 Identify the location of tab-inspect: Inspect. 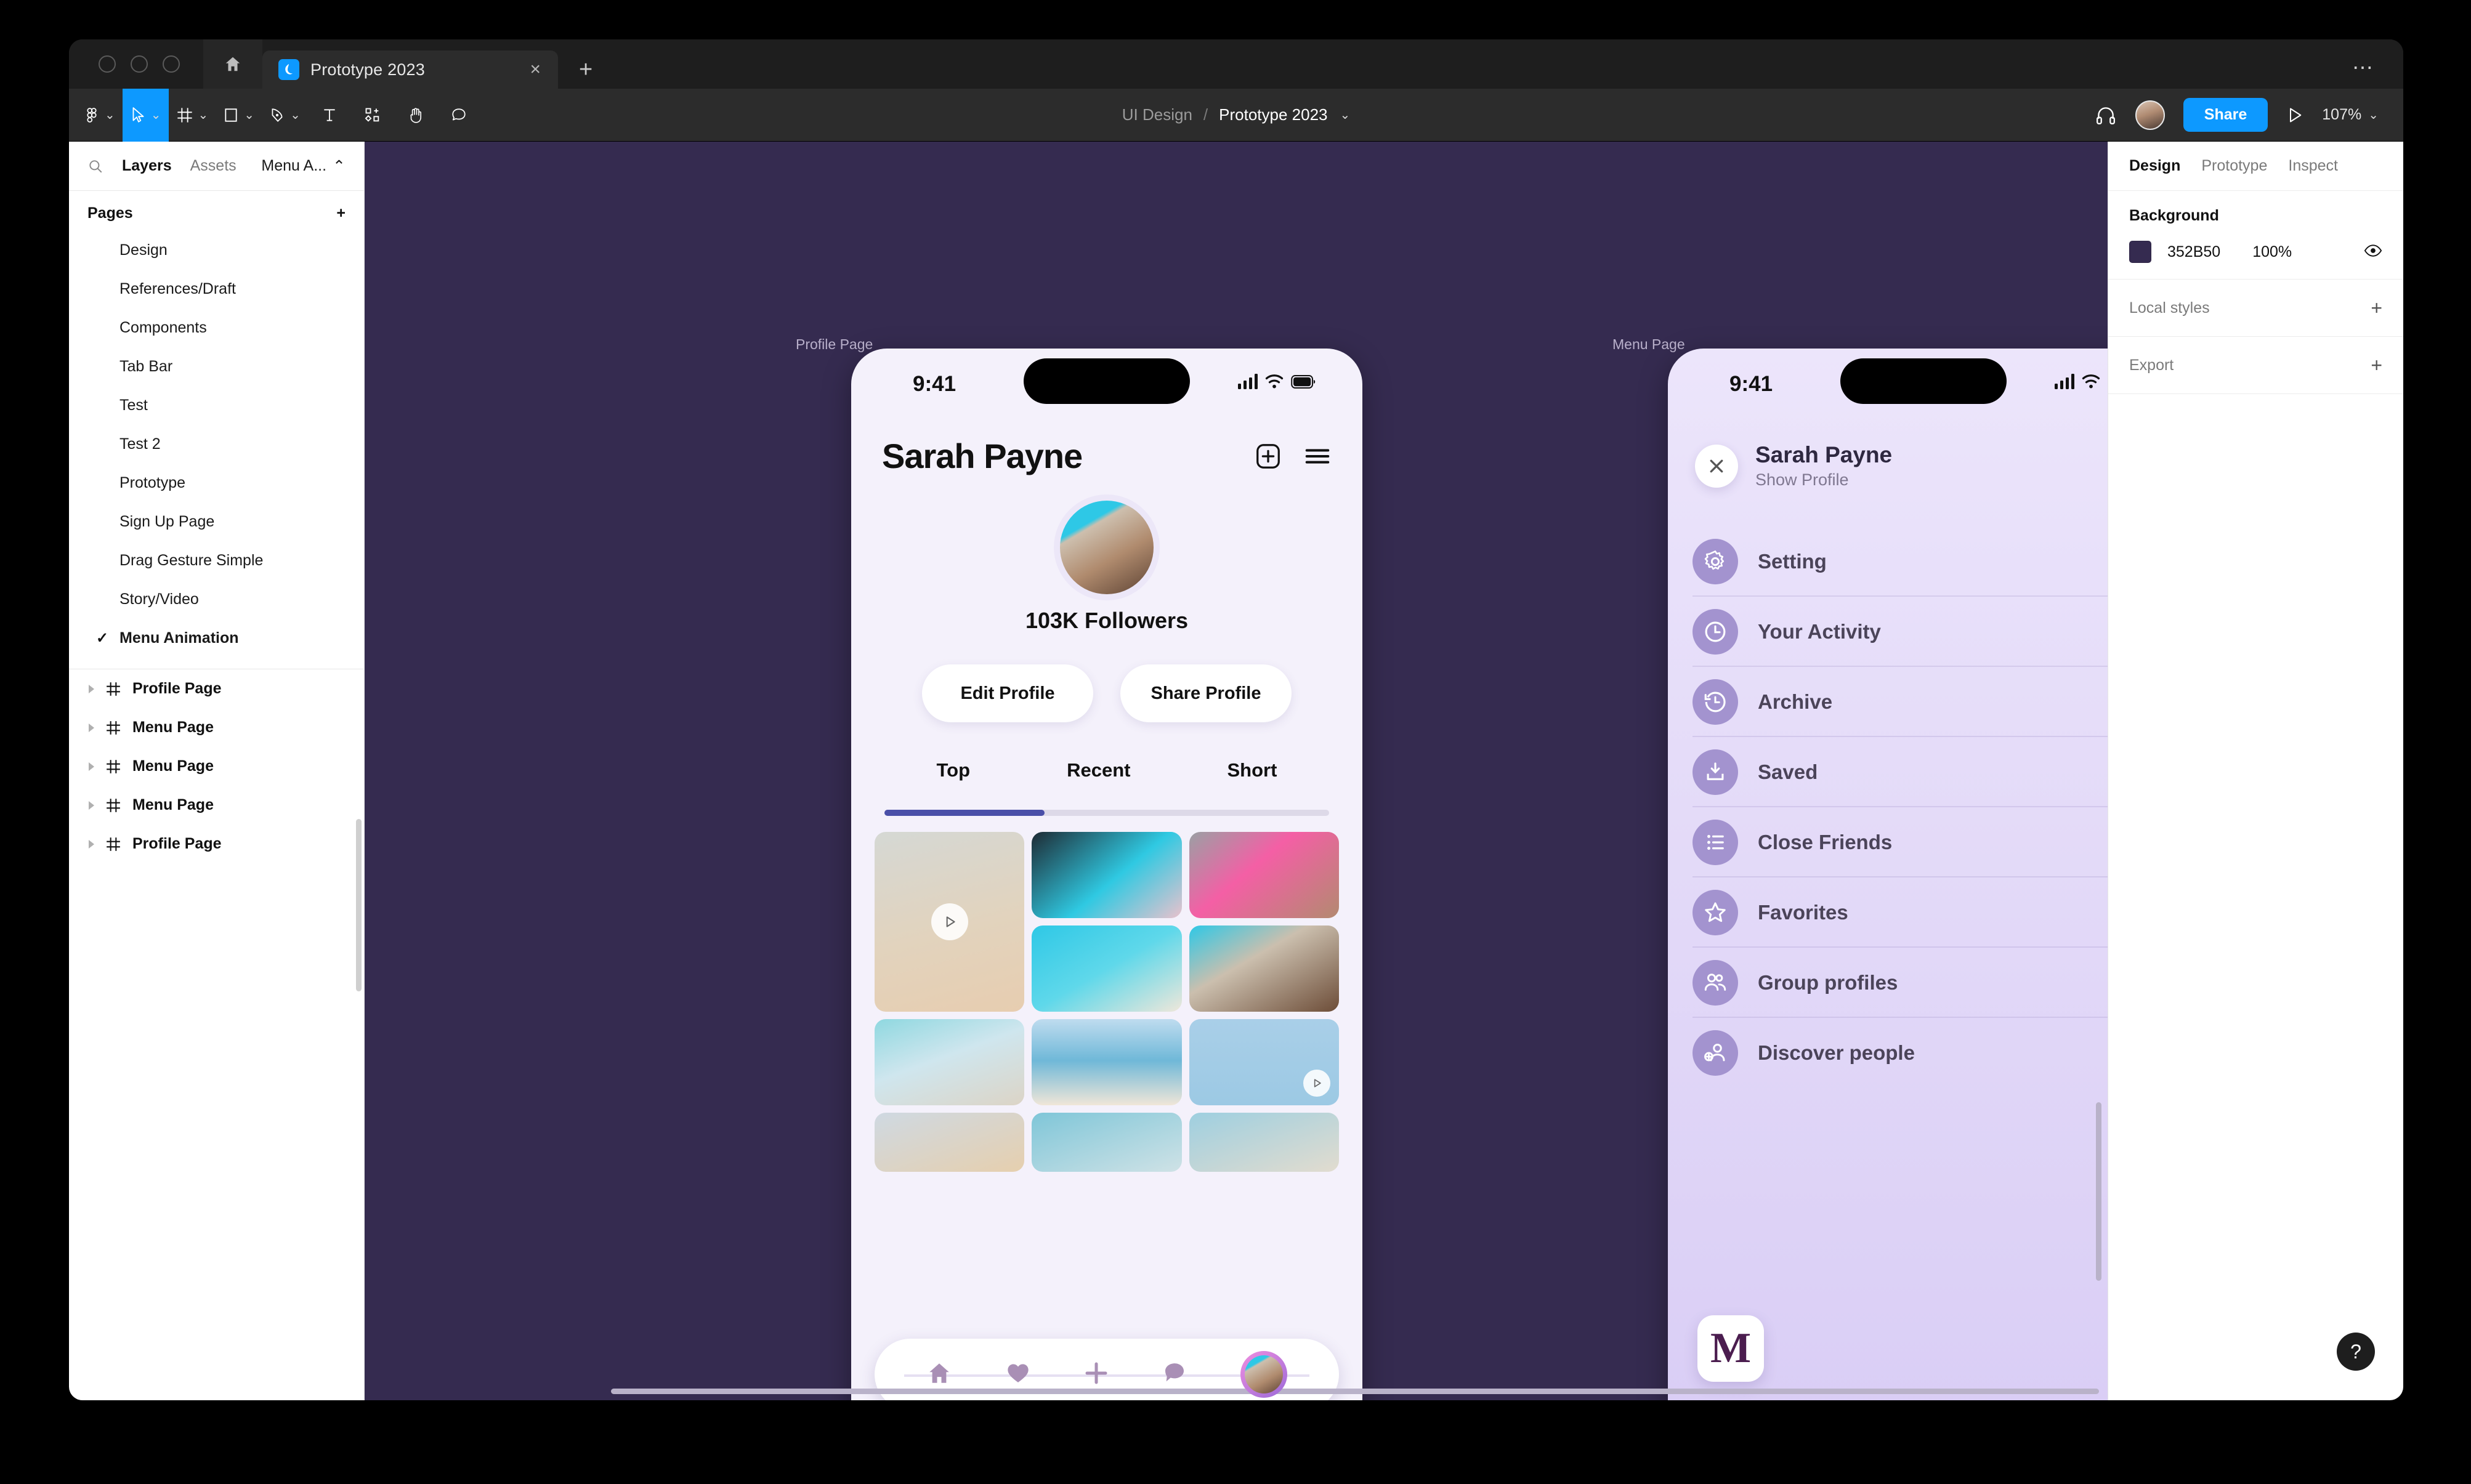
(2313, 166).